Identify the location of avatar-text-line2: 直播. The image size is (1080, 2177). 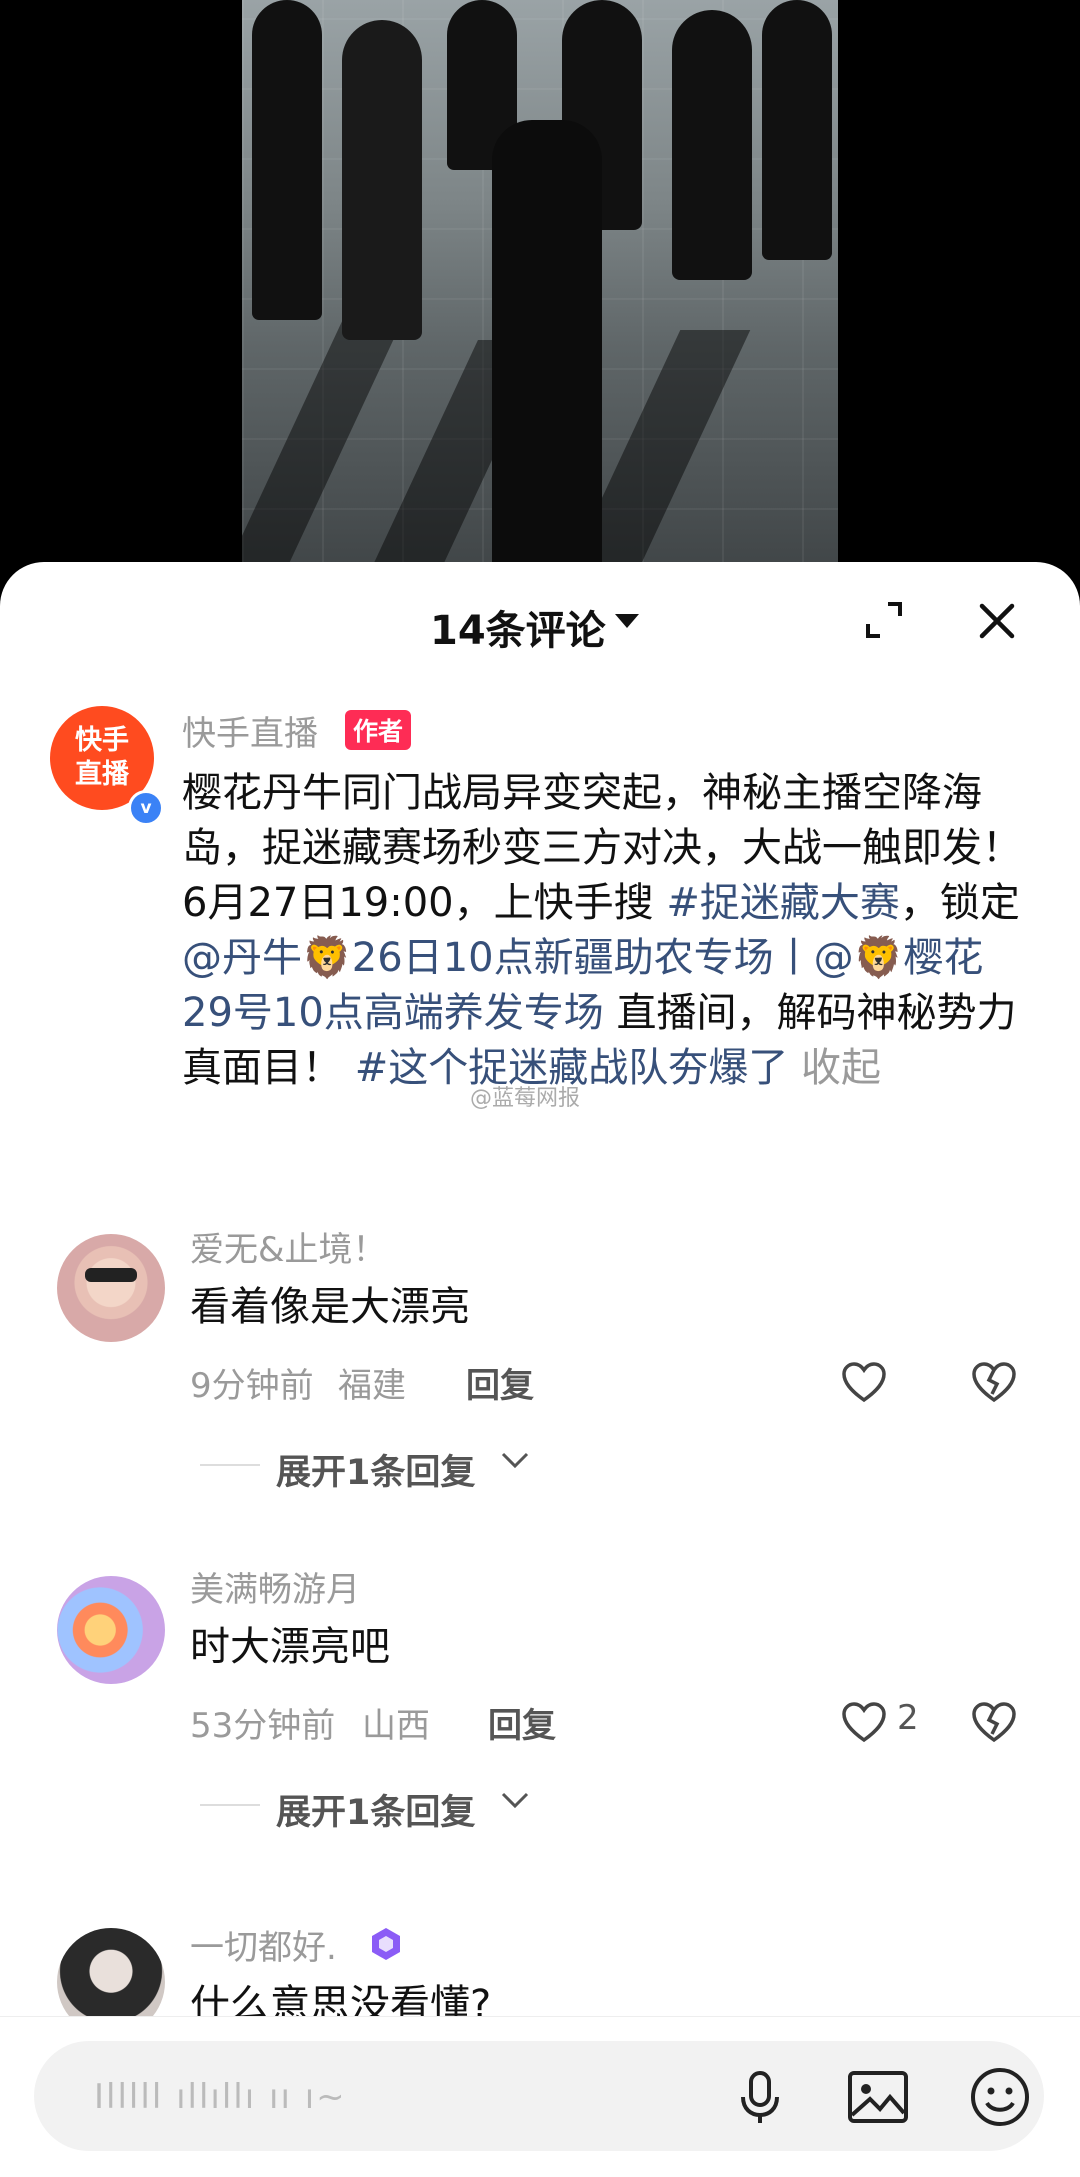
(102, 774).